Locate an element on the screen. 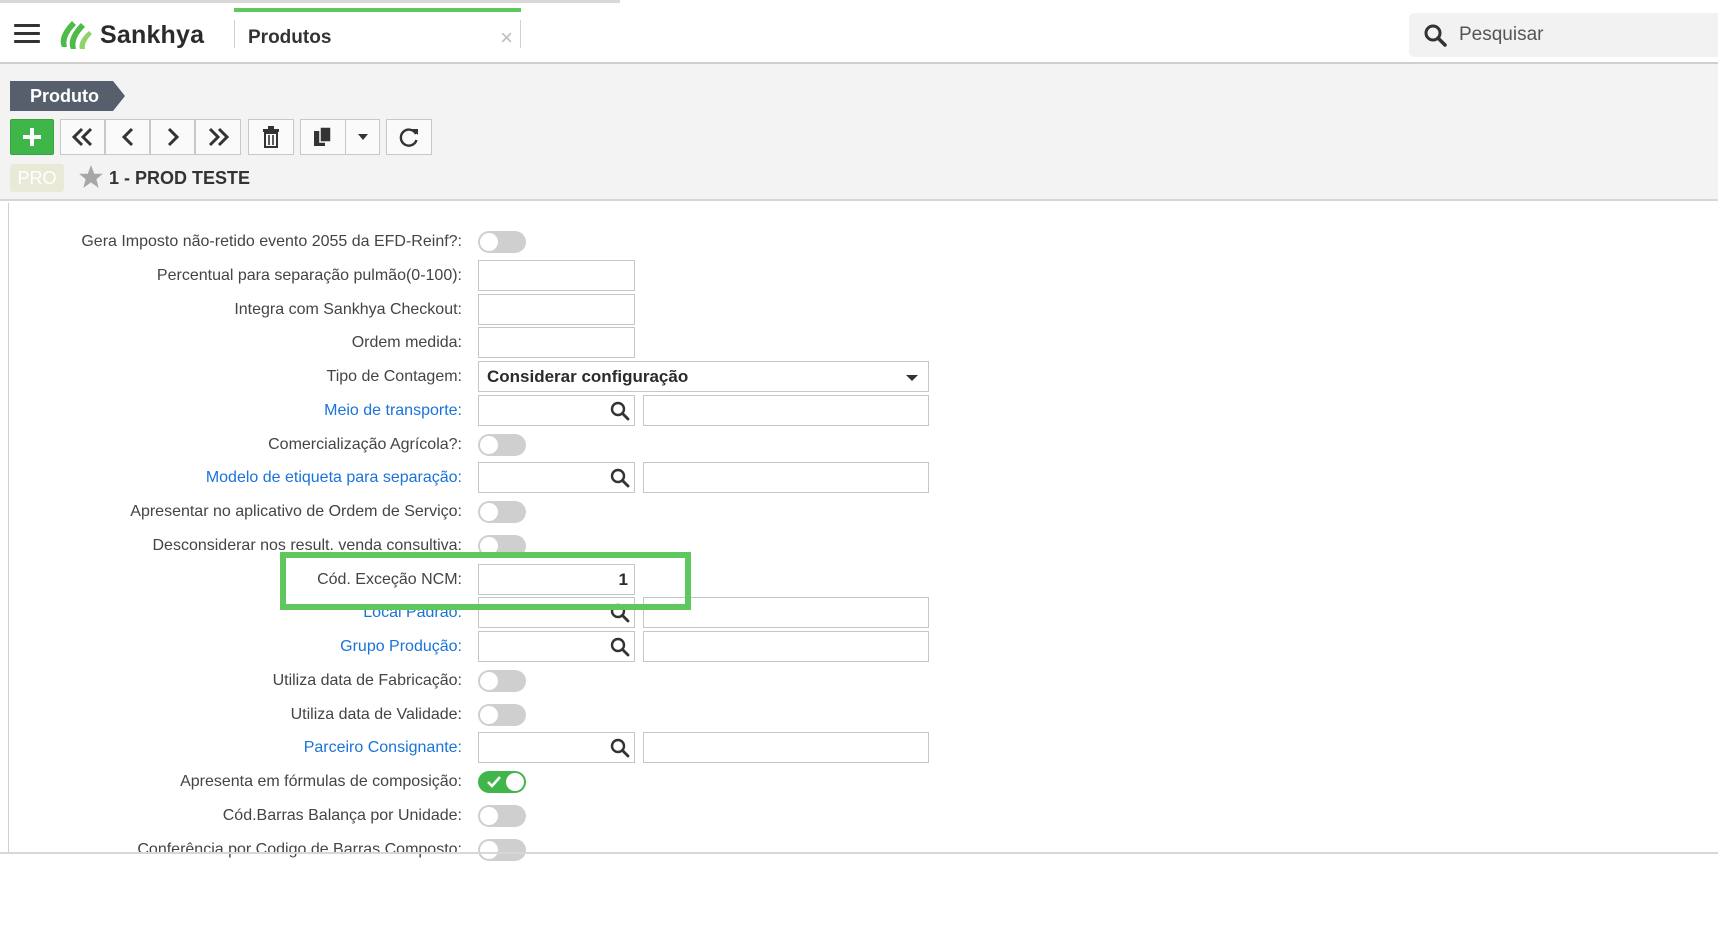 Image resolution: width=1718 pixels, height=936 pixels. brand-name: Sankhya is located at coordinates (152, 34).